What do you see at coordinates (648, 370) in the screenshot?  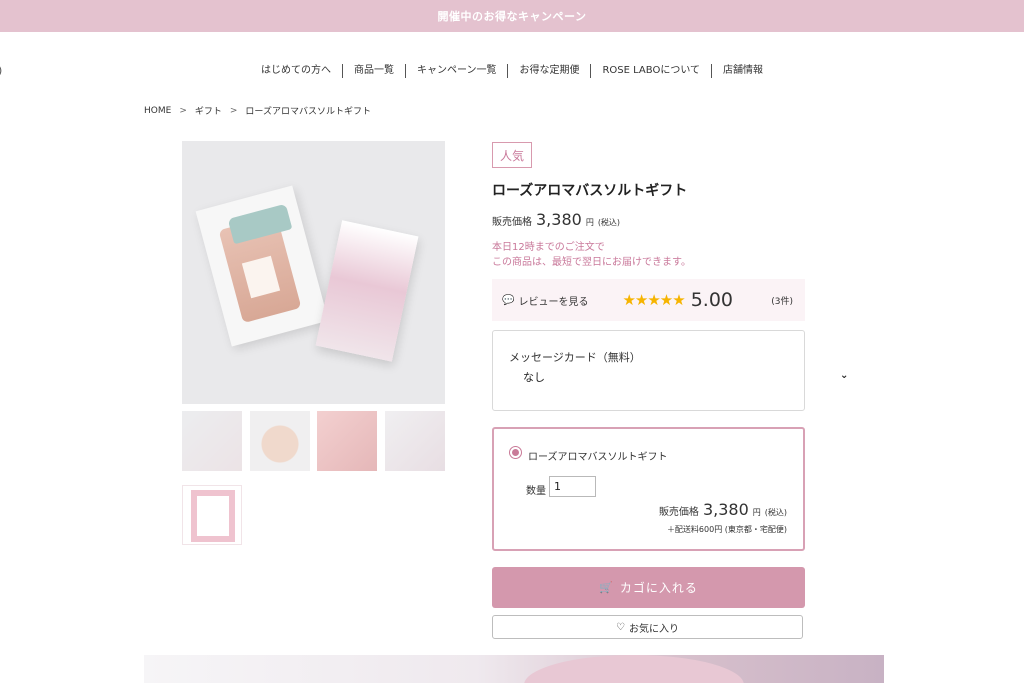 I see `message-card-select: メッセージカード（無料） なし` at bounding box center [648, 370].